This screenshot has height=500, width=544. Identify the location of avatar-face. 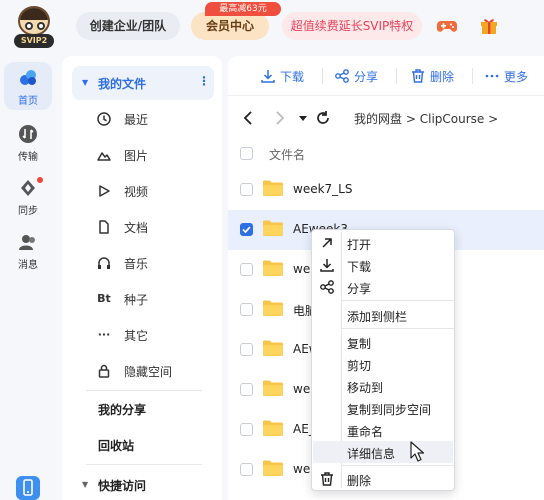
(34, 21).